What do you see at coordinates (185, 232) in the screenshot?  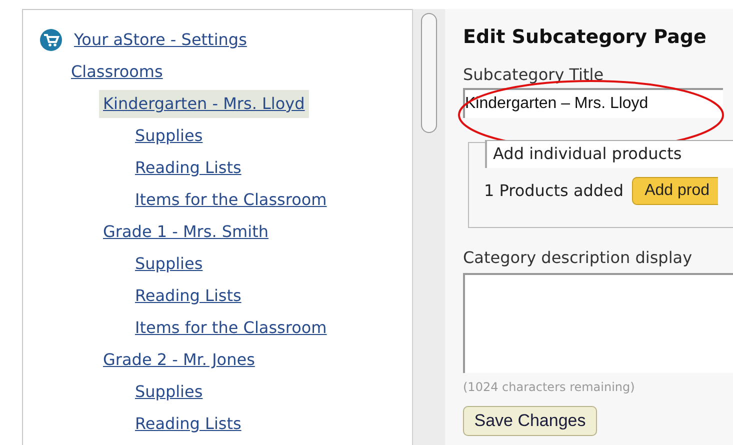 I see `tree-link: Grade 1 - Mrs. Smith` at bounding box center [185, 232].